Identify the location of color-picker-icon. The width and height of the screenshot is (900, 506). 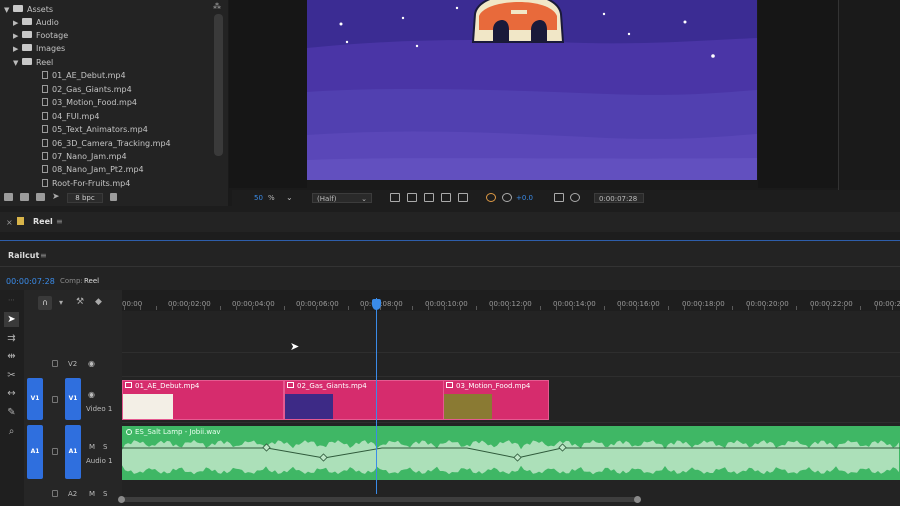
(491, 197).